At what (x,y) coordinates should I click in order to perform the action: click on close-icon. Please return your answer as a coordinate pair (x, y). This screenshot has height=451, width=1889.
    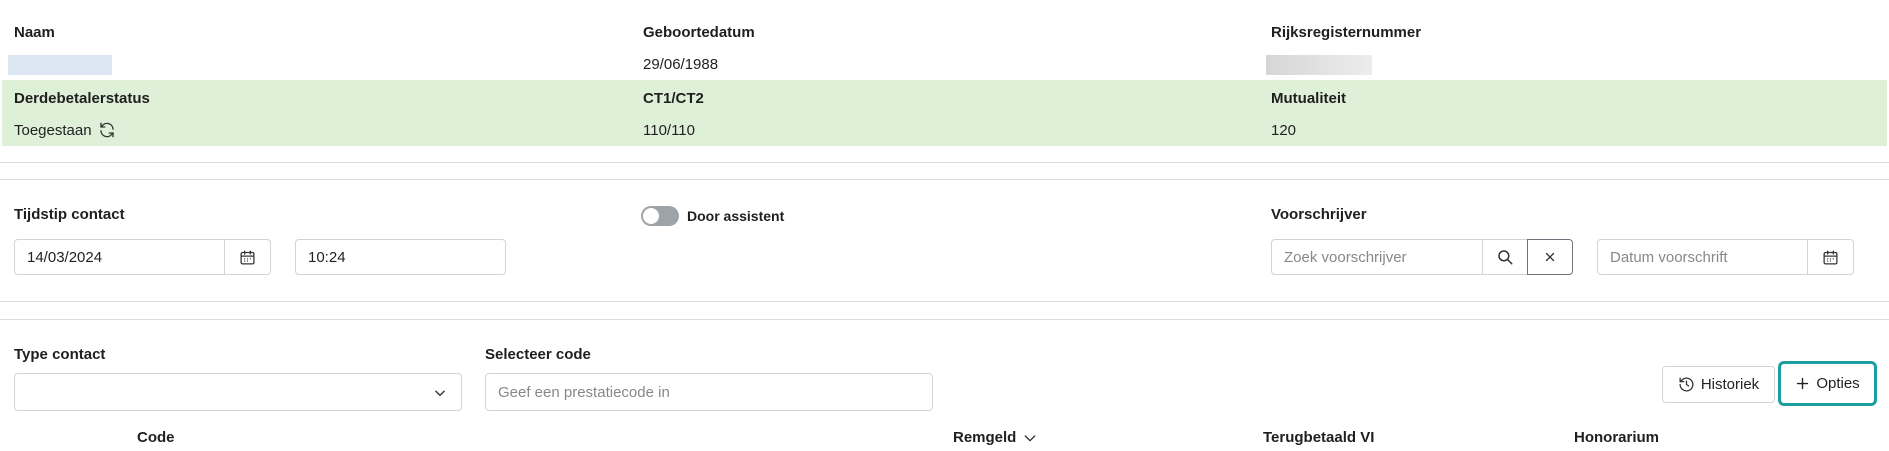
    Looking at the image, I should click on (1550, 257).